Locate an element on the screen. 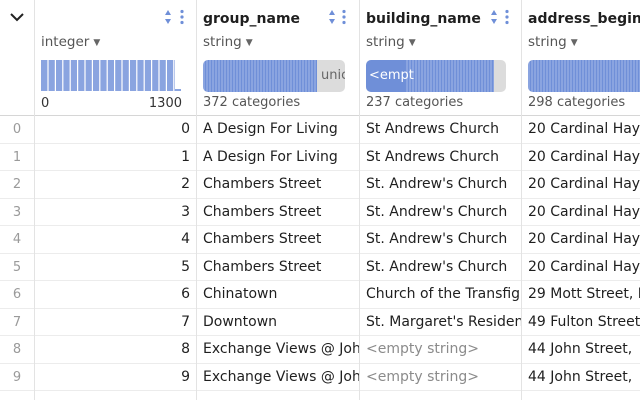  id-cell: 9 is located at coordinates (115, 377).